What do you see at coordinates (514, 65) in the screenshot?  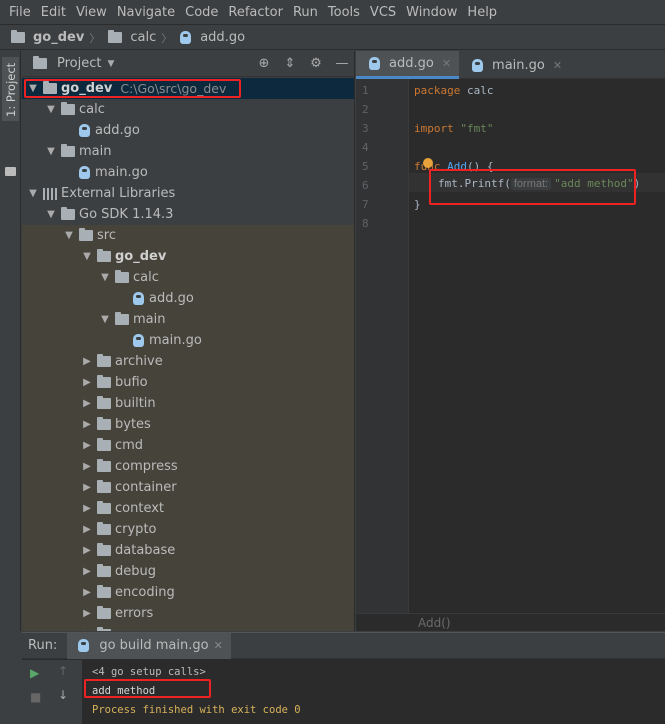 I see `editor-tab-main-go: main.go ✕` at bounding box center [514, 65].